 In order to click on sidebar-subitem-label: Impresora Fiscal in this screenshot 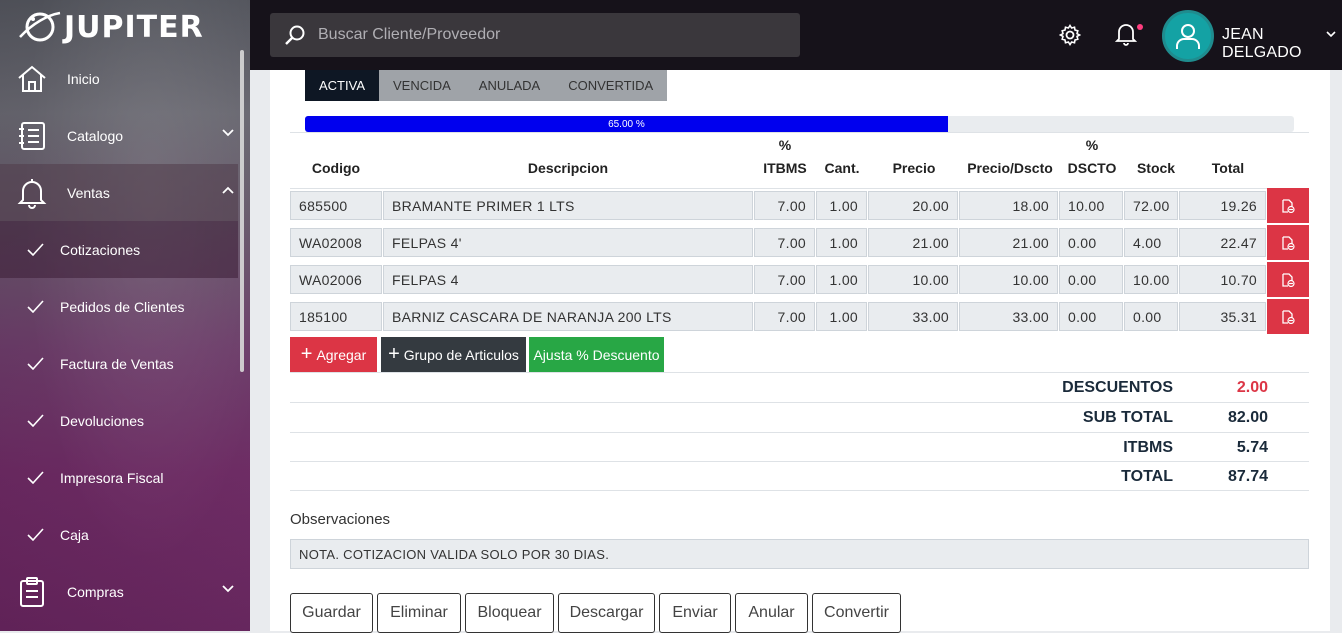, I will do `click(112, 477)`.